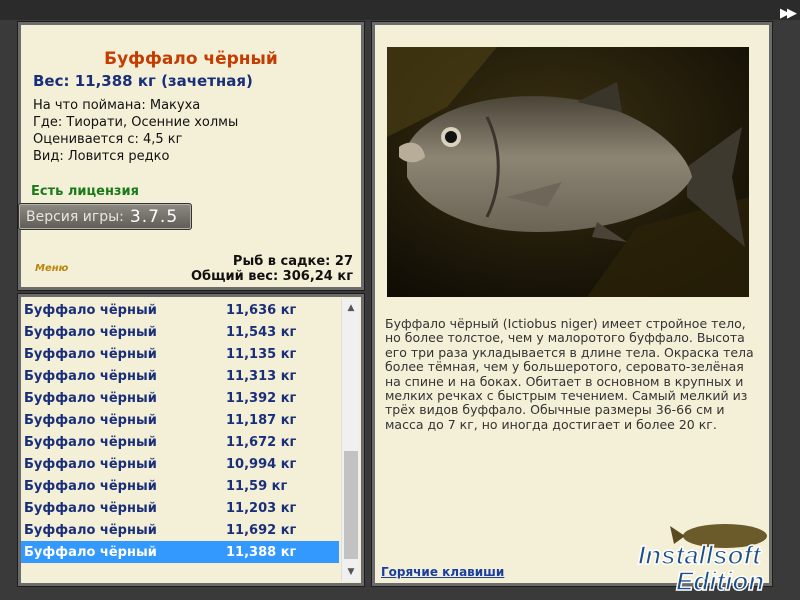 The image size is (800, 600). I want to click on catch-item-weight: 11,636 кг, so click(261, 310).